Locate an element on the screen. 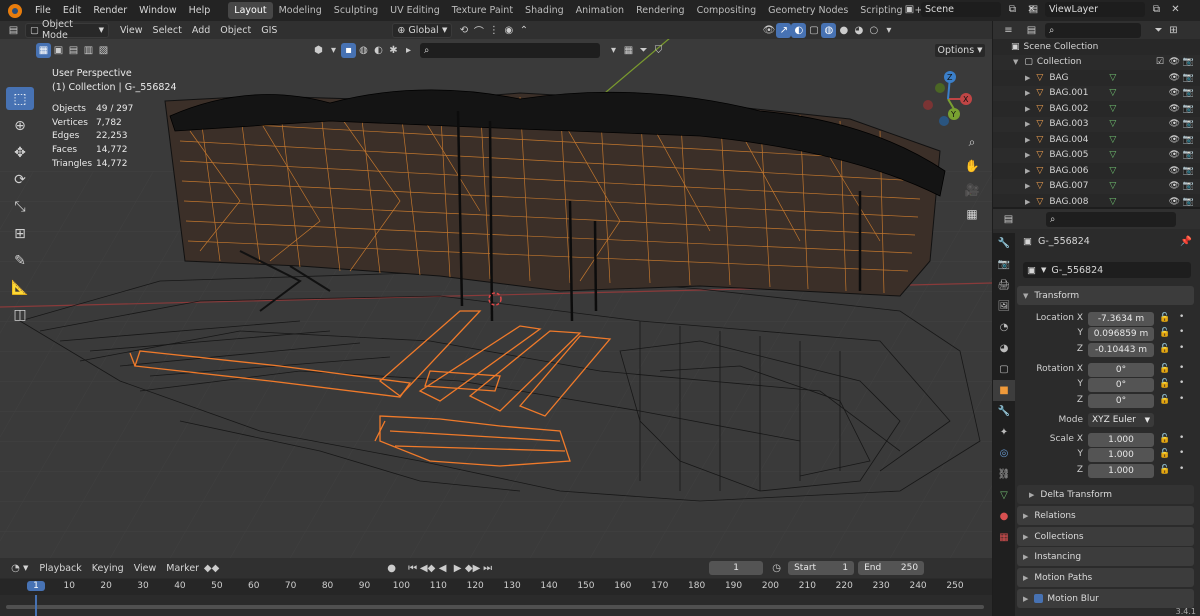  outliner-item: ▶ ▽ BAG.005 ▽ 👁 📷 is located at coordinates (1096, 155).